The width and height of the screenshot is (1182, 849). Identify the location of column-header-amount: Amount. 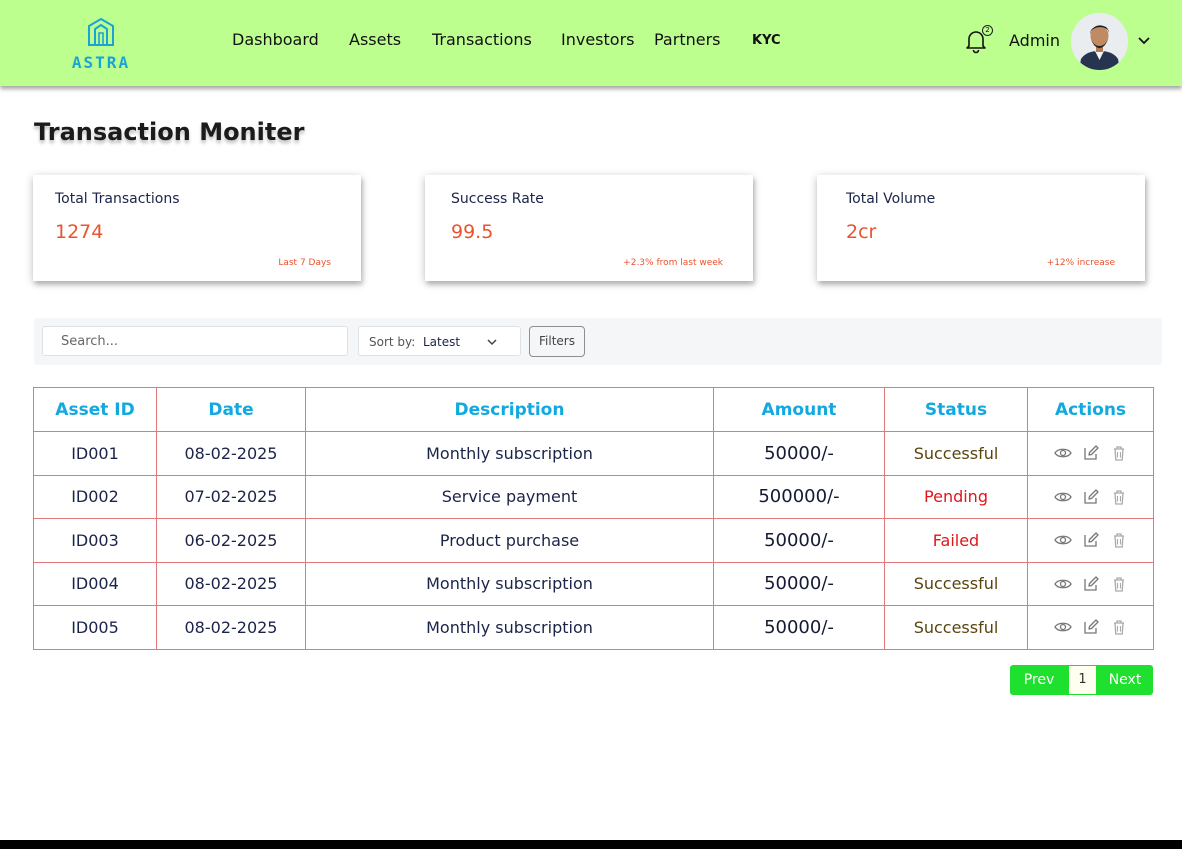
(799, 409).